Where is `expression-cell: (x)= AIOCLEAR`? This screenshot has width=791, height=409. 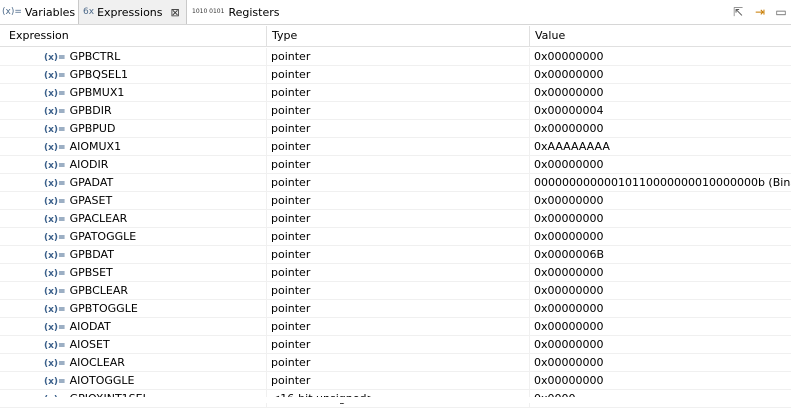 expression-cell: (x)= AIOCLEAR is located at coordinates (133, 363).